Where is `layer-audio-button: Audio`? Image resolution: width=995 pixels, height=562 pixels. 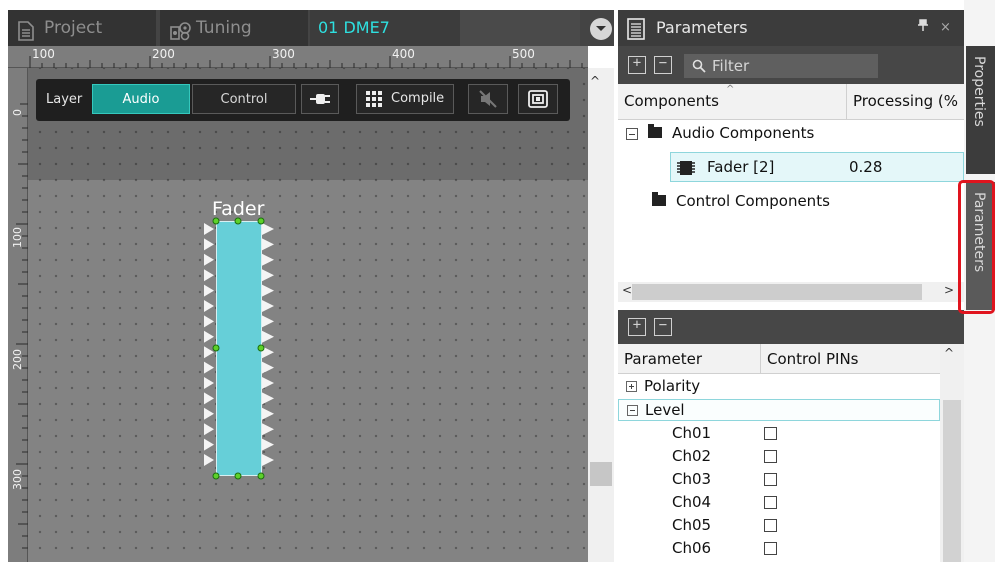 layer-audio-button: Audio is located at coordinates (141, 99).